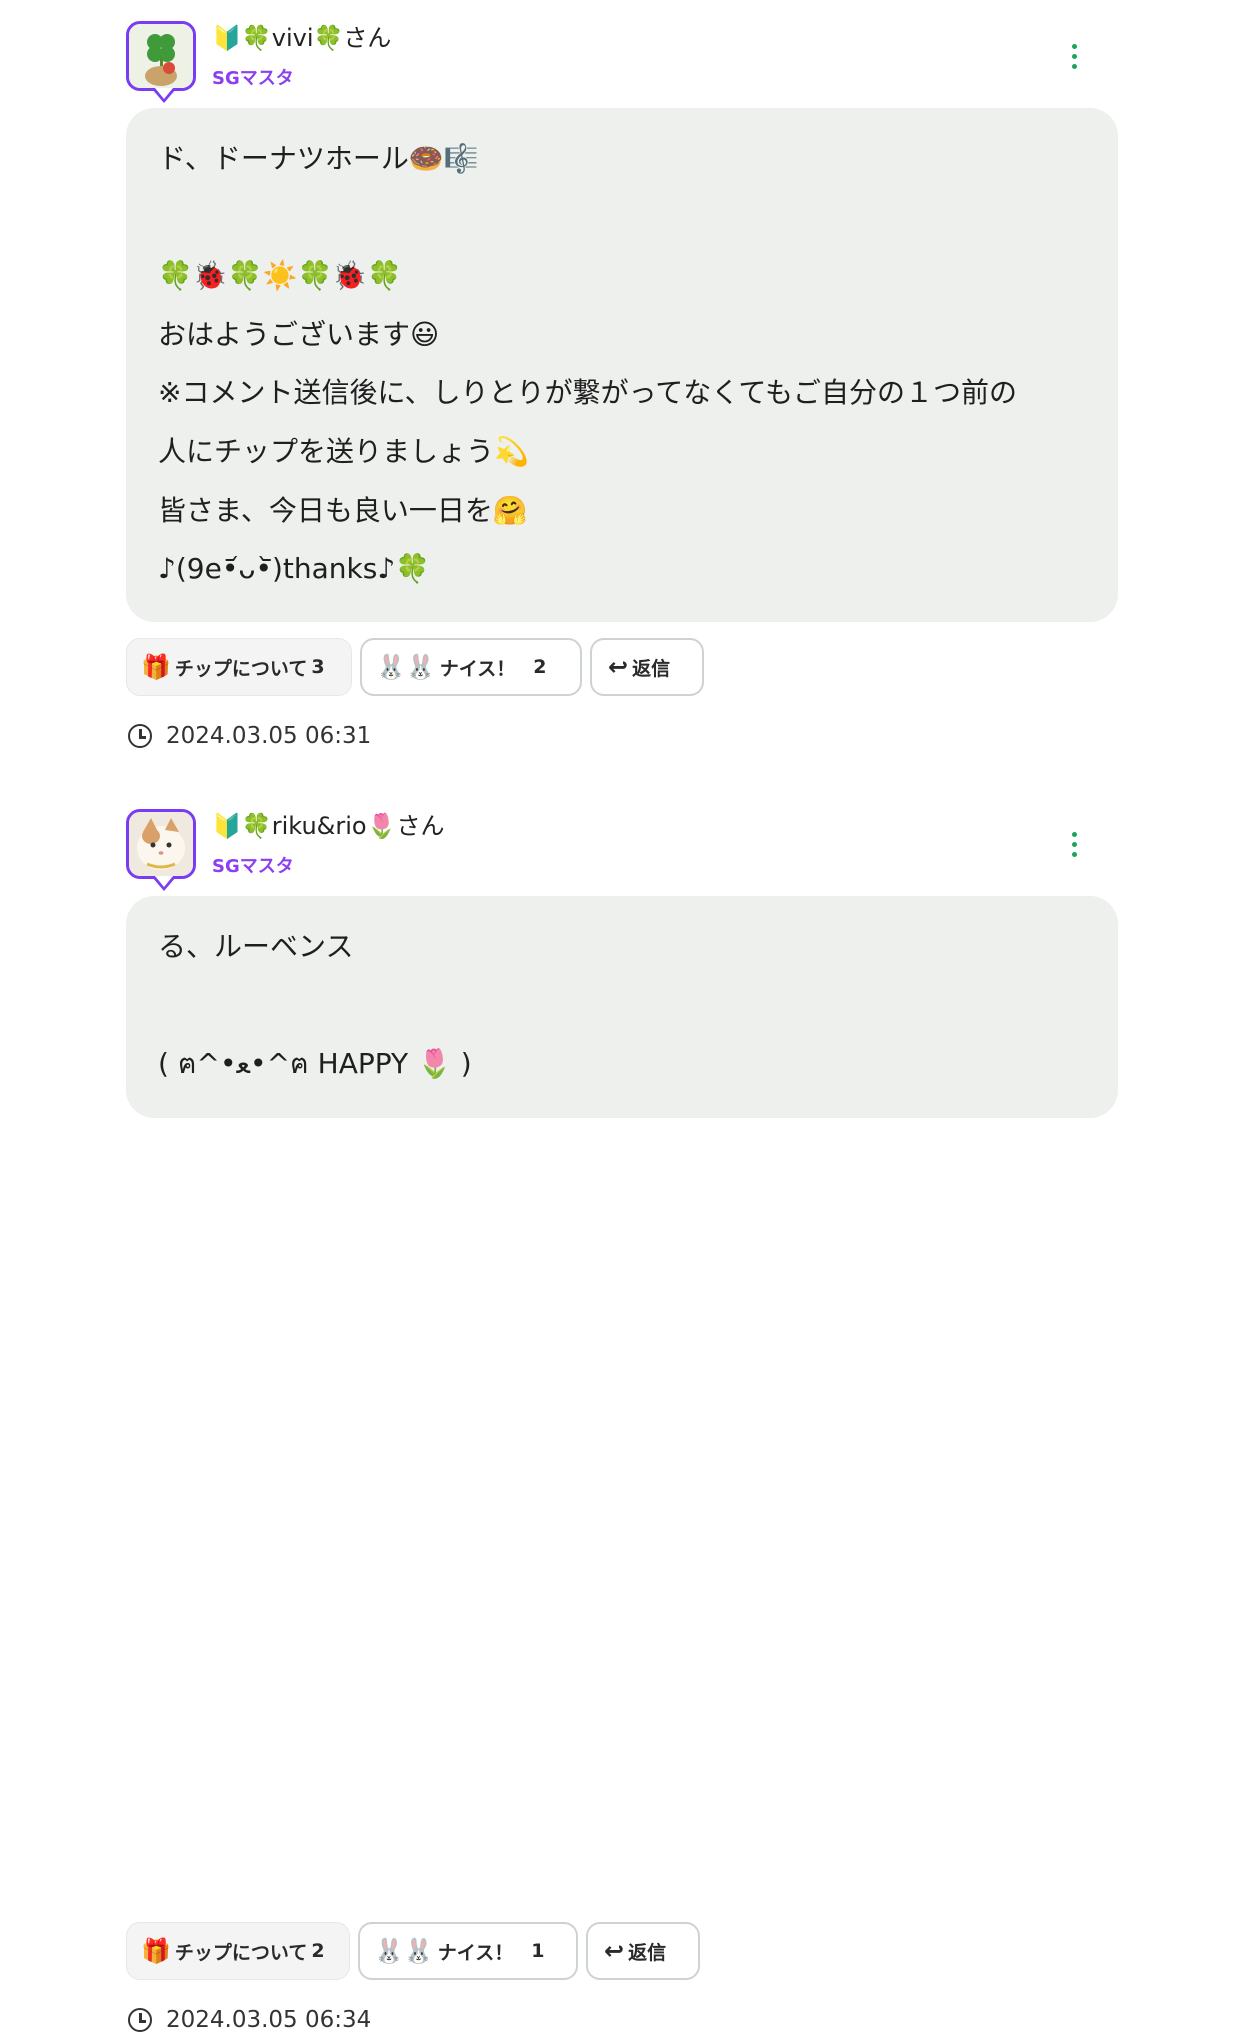  I want to click on nice-count: 1, so click(538, 1951).